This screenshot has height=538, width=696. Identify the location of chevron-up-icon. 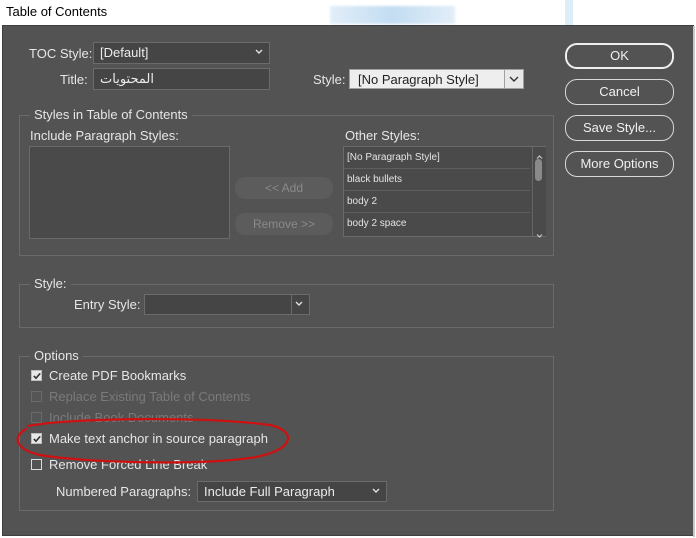
(539, 155).